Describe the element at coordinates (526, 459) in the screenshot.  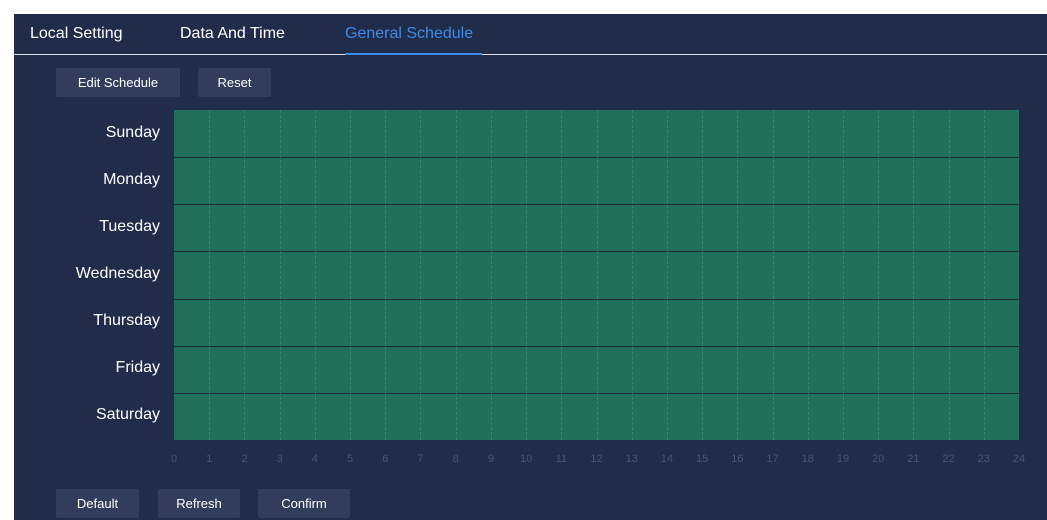
I see `hour-tick-label: 10` at that location.